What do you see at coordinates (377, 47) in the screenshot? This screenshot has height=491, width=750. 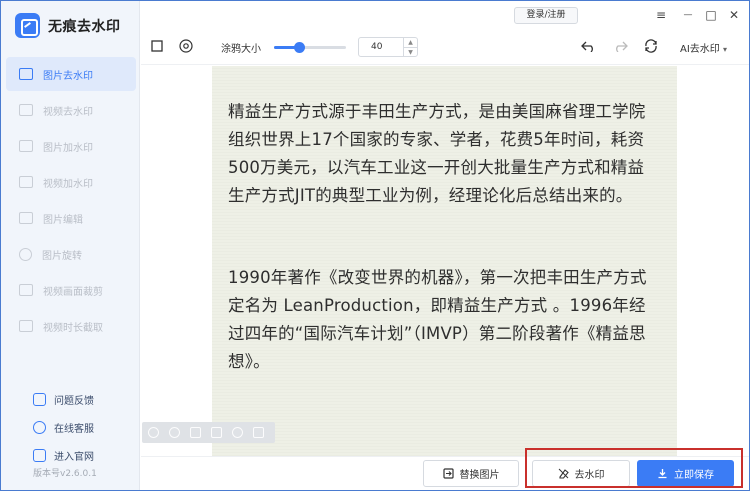 I see `brush-size-value: 40` at bounding box center [377, 47].